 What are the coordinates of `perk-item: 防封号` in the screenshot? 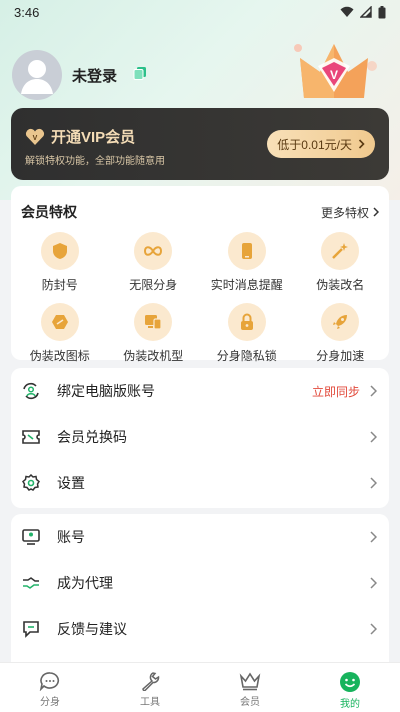 It's located at (60, 262).